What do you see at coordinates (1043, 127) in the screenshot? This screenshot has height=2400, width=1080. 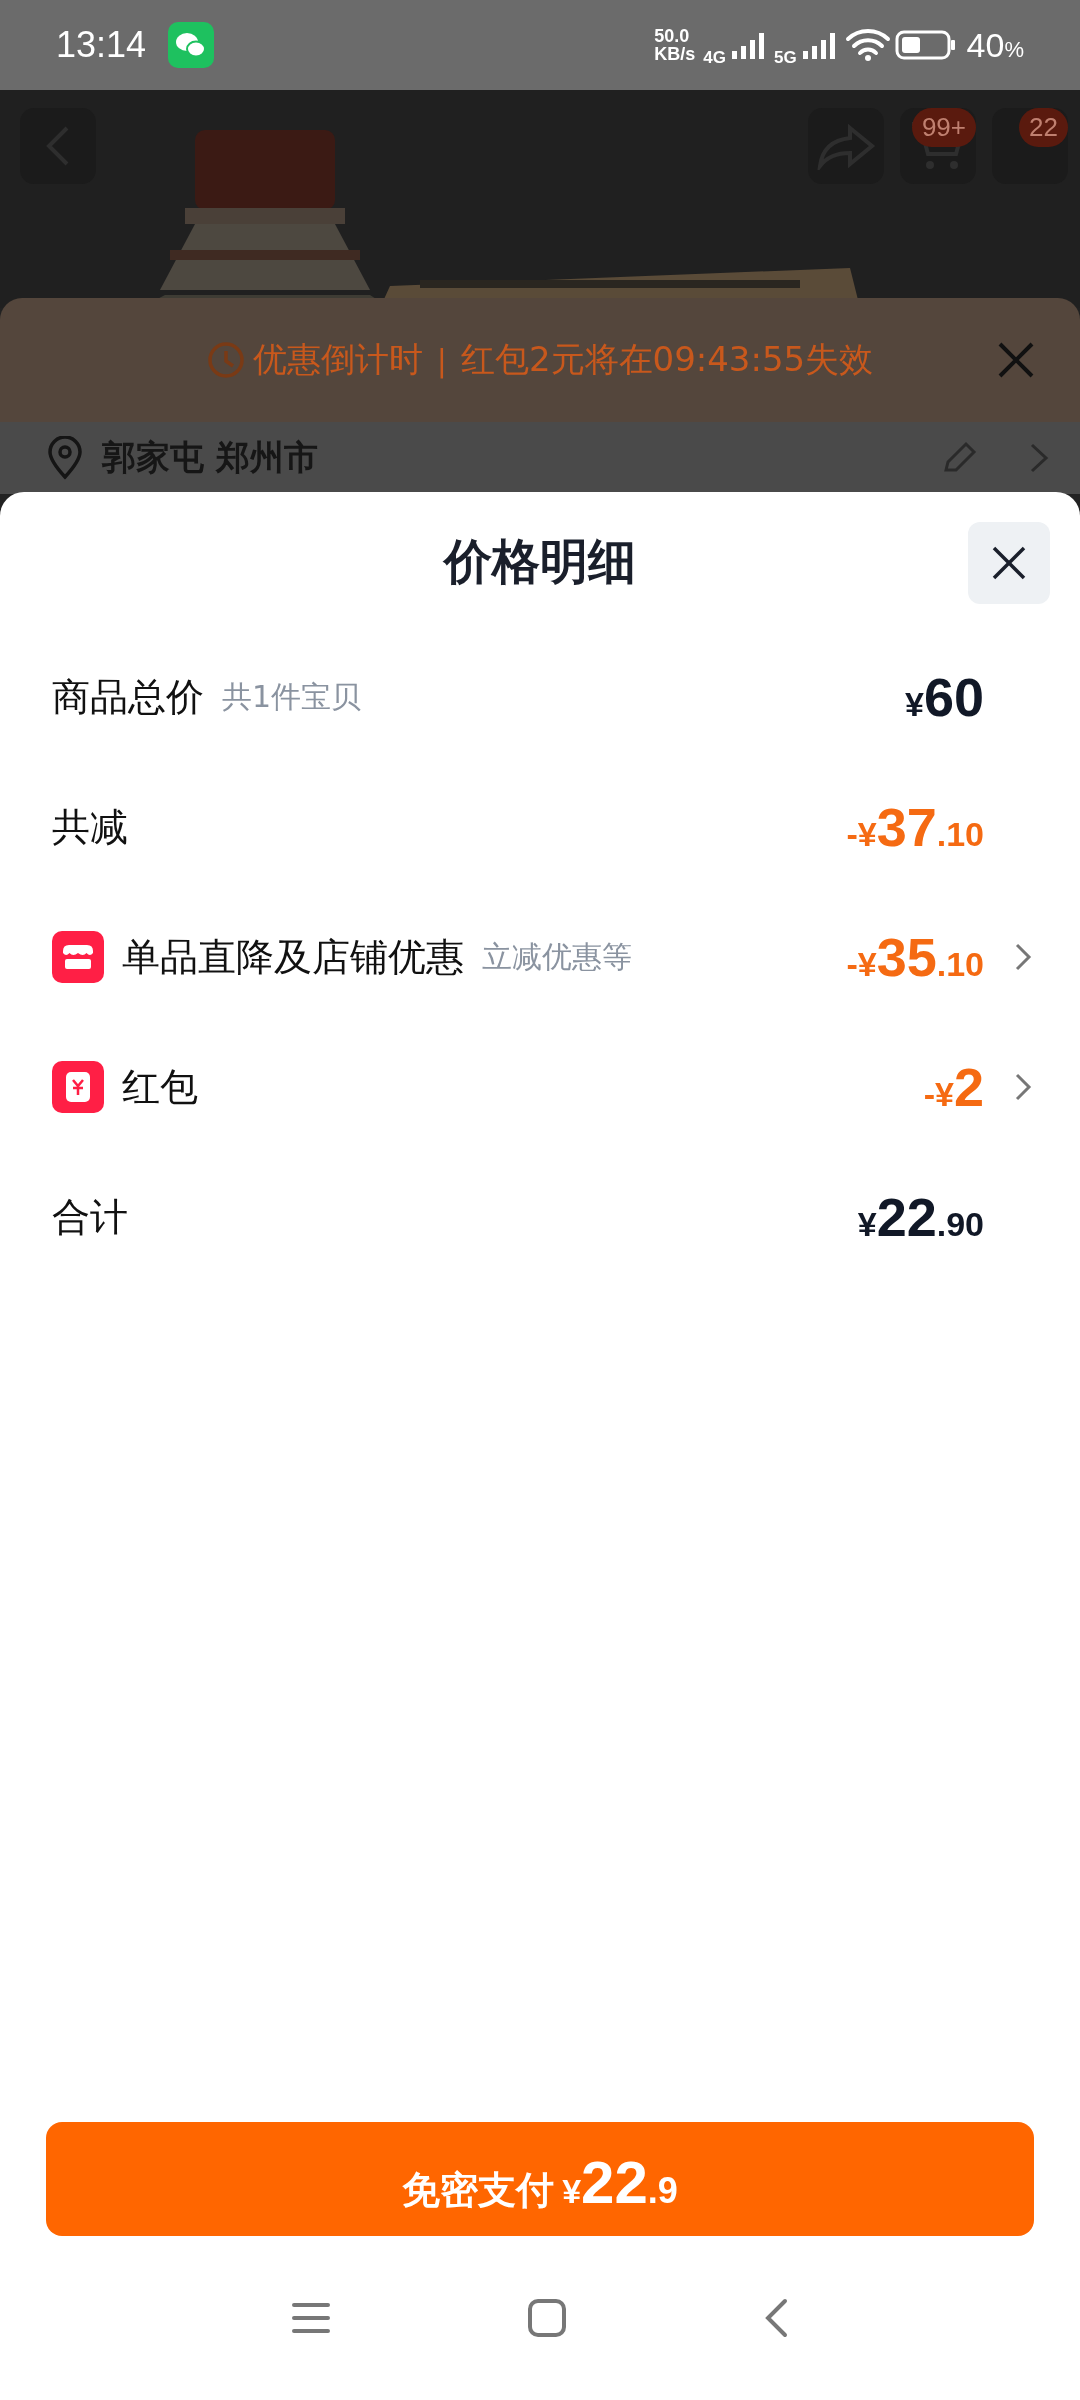 I see `message-badge: 22` at bounding box center [1043, 127].